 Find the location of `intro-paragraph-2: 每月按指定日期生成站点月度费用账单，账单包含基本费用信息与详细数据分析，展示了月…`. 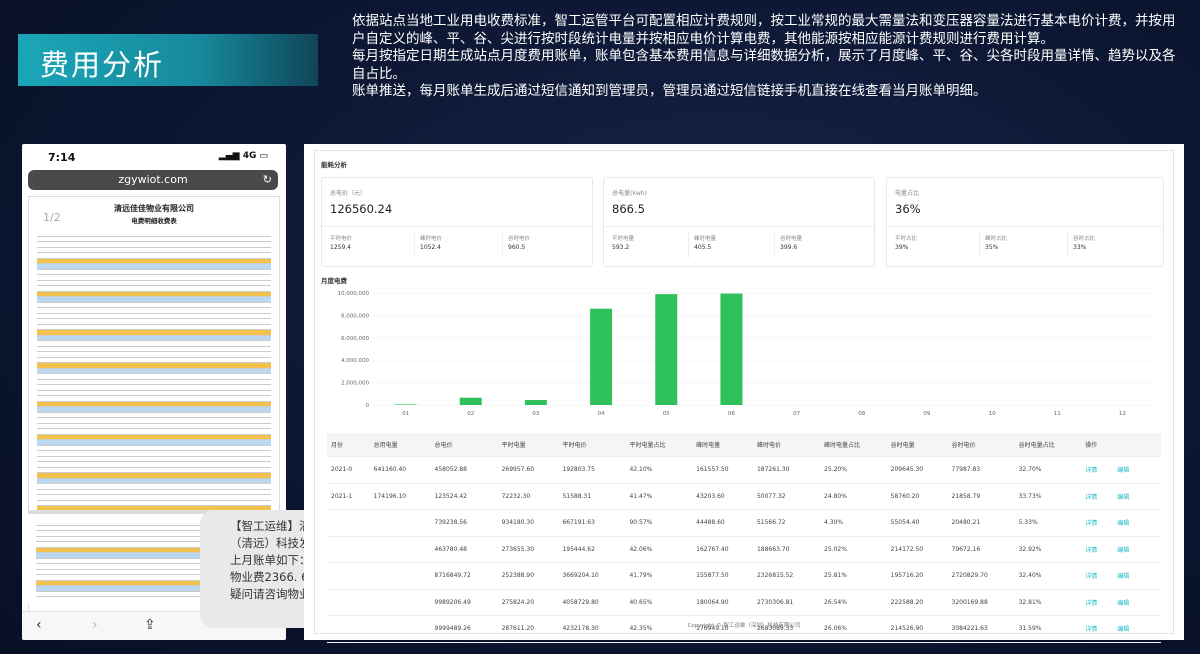

intro-paragraph-2: 每月按指定日期生成站点月度费用账单，账单包含基本费用信息与详细数据分析，展示了月… is located at coordinates (764, 65).